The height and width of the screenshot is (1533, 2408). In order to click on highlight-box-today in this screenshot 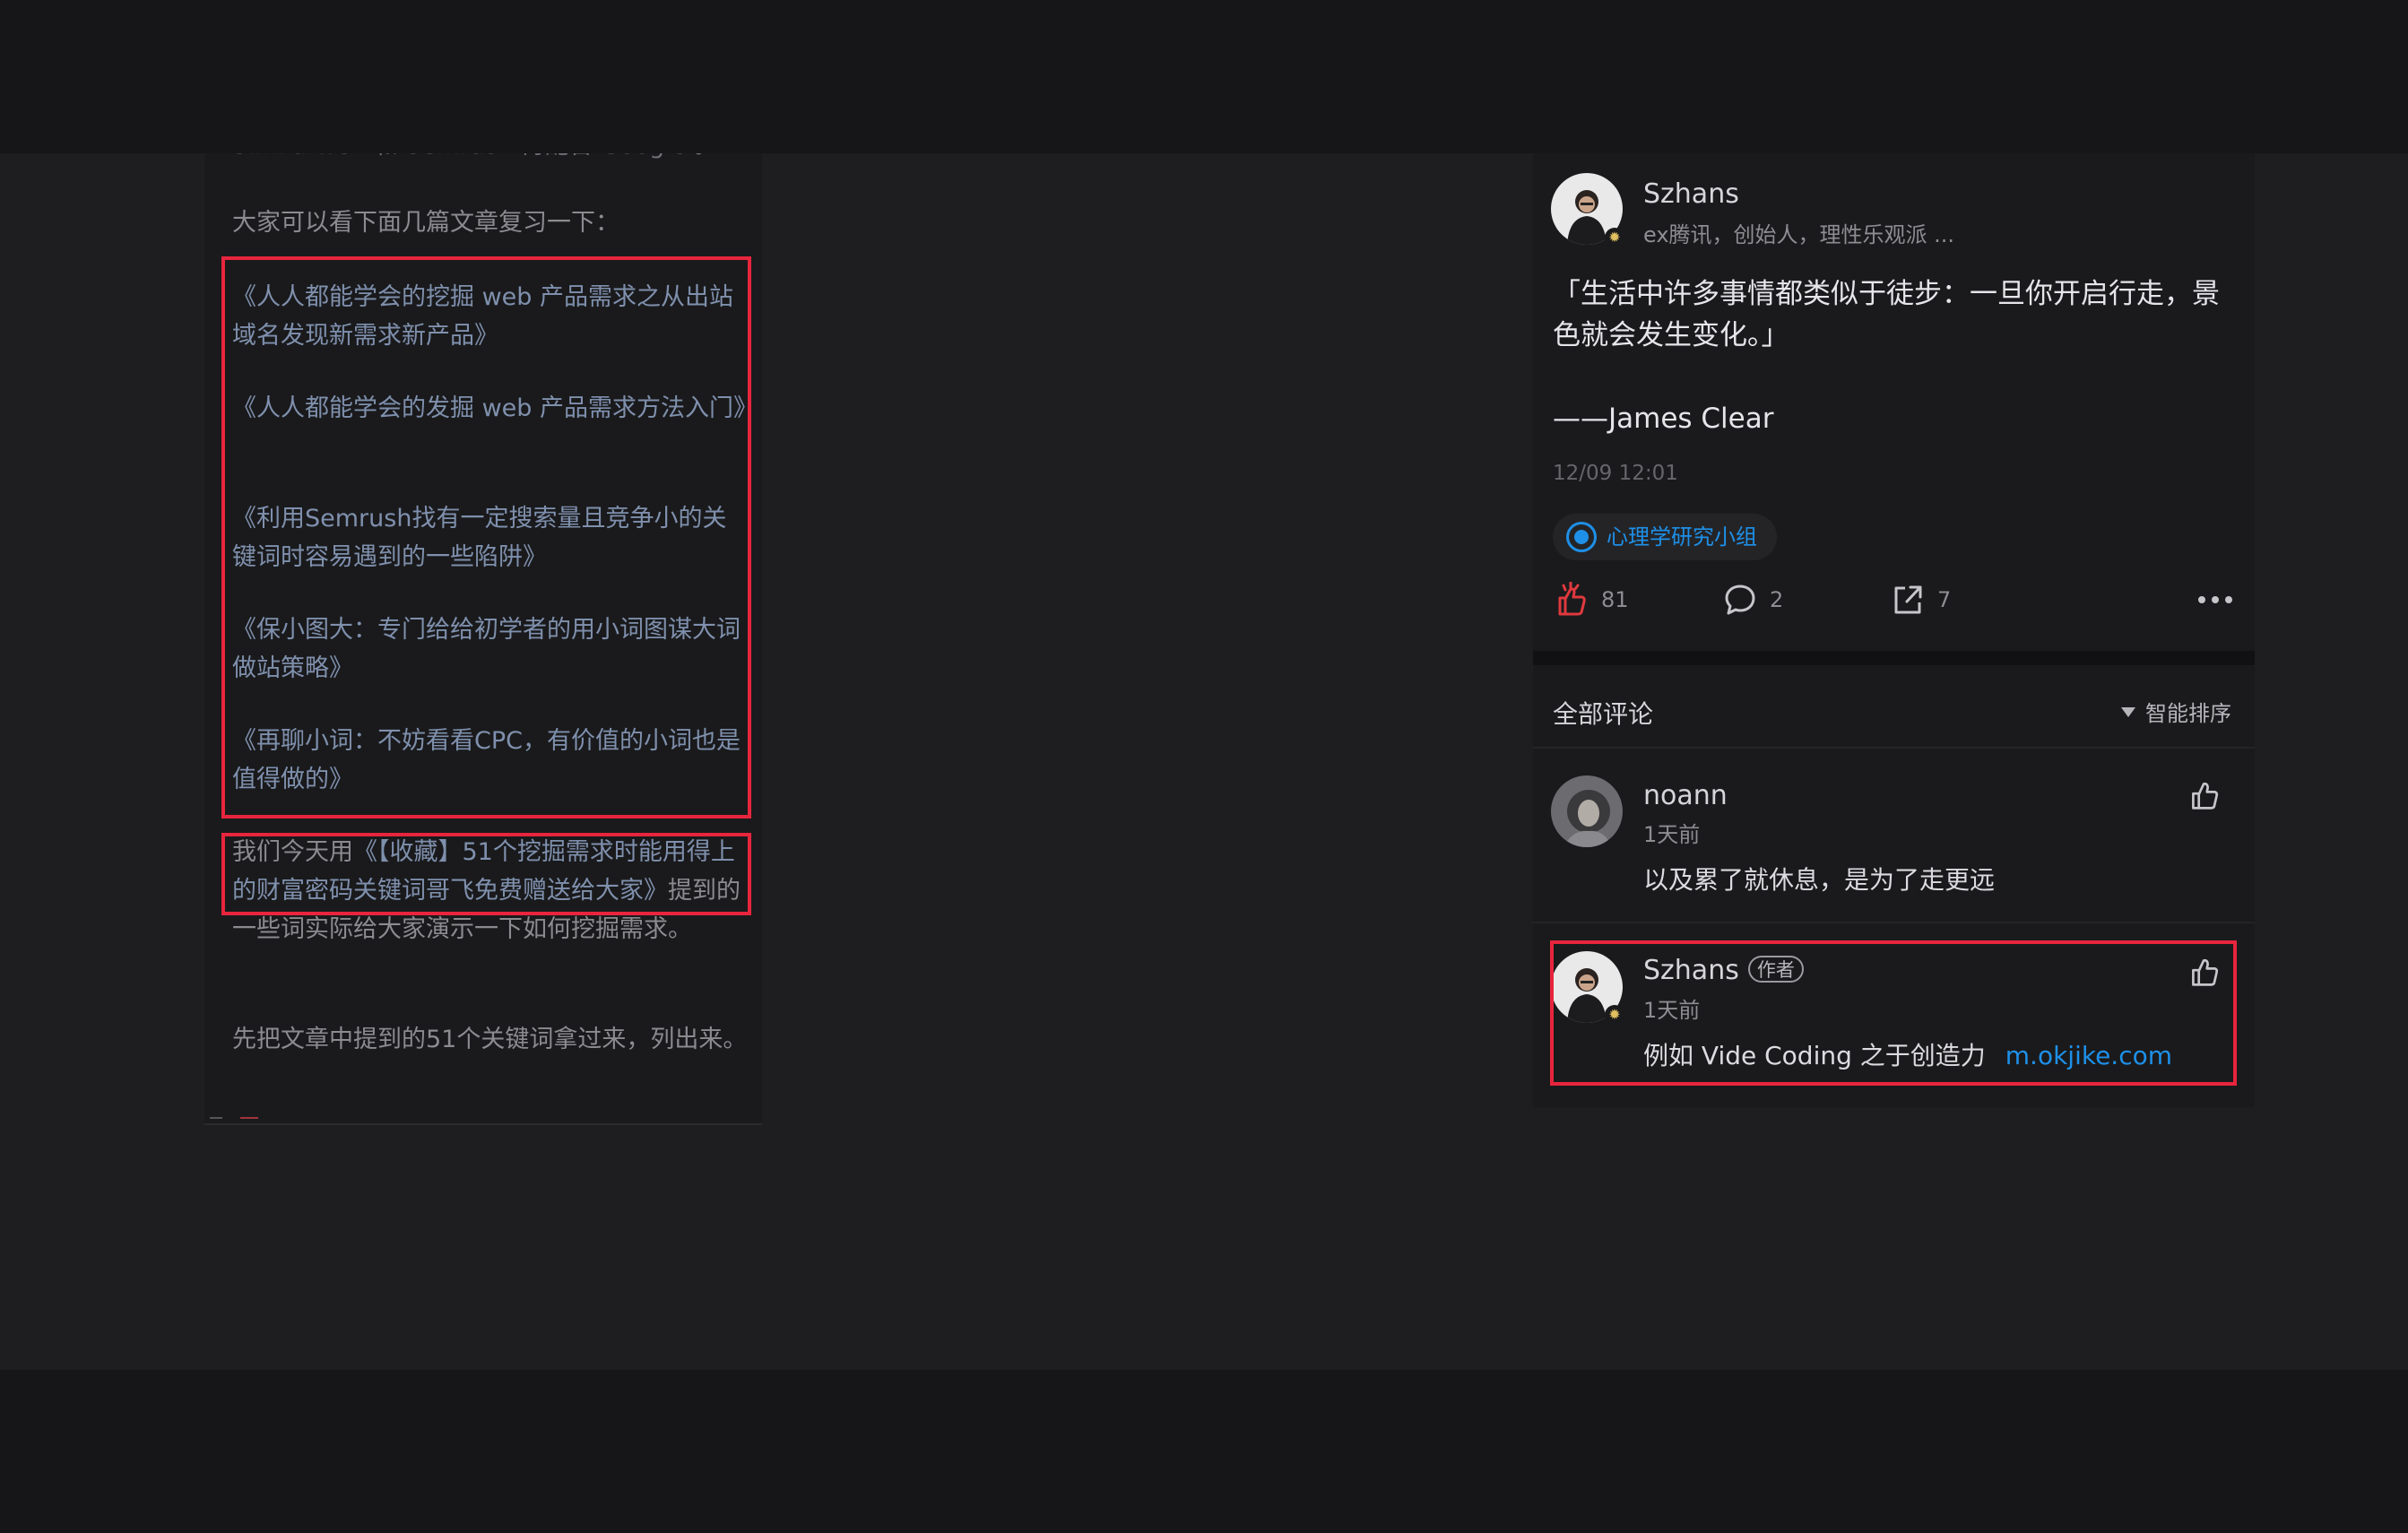, I will do `click(486, 874)`.